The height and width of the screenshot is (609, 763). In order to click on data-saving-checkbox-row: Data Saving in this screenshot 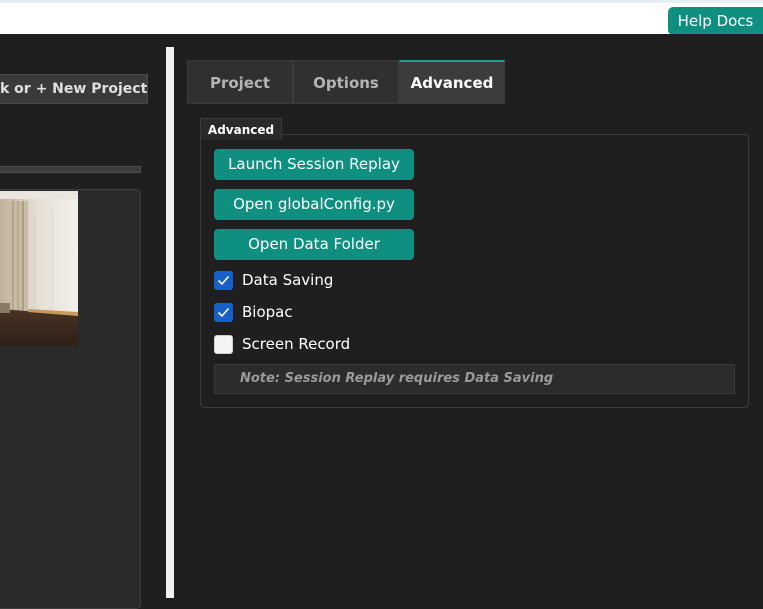, I will do `click(364, 281)`.